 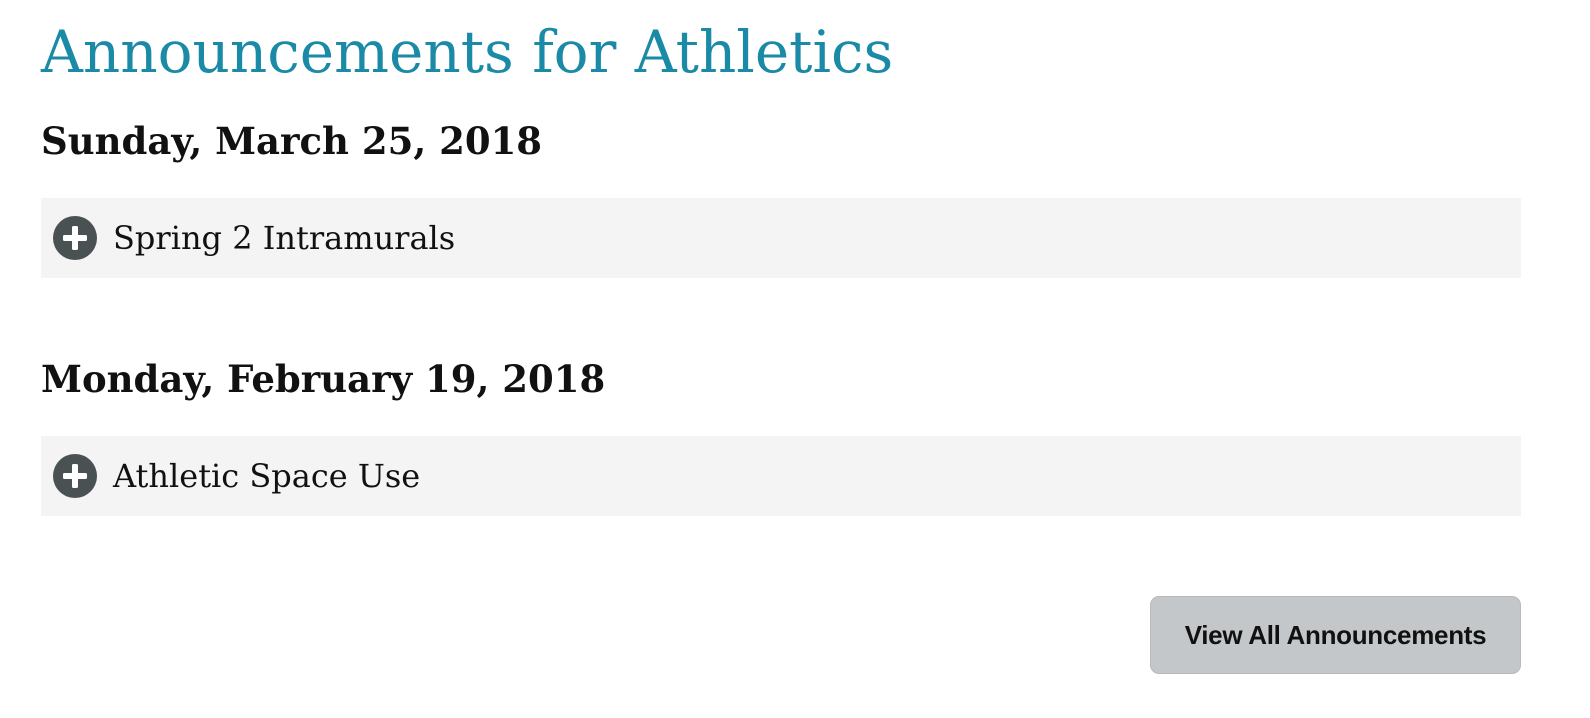 What do you see at coordinates (781, 476) in the screenshot?
I see `announcement-item-athletic-space-use: Athletic Space Use` at bounding box center [781, 476].